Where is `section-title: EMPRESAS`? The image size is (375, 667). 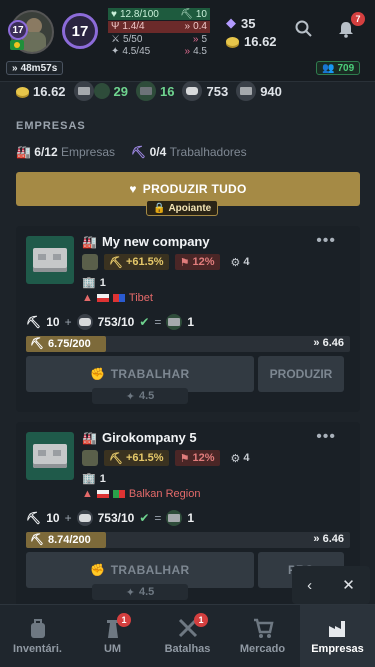
section-title: EMPRESAS is located at coordinates (51, 126).